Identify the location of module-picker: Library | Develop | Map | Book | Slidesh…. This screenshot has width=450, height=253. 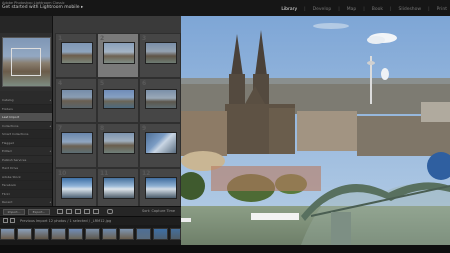
(364, 9).